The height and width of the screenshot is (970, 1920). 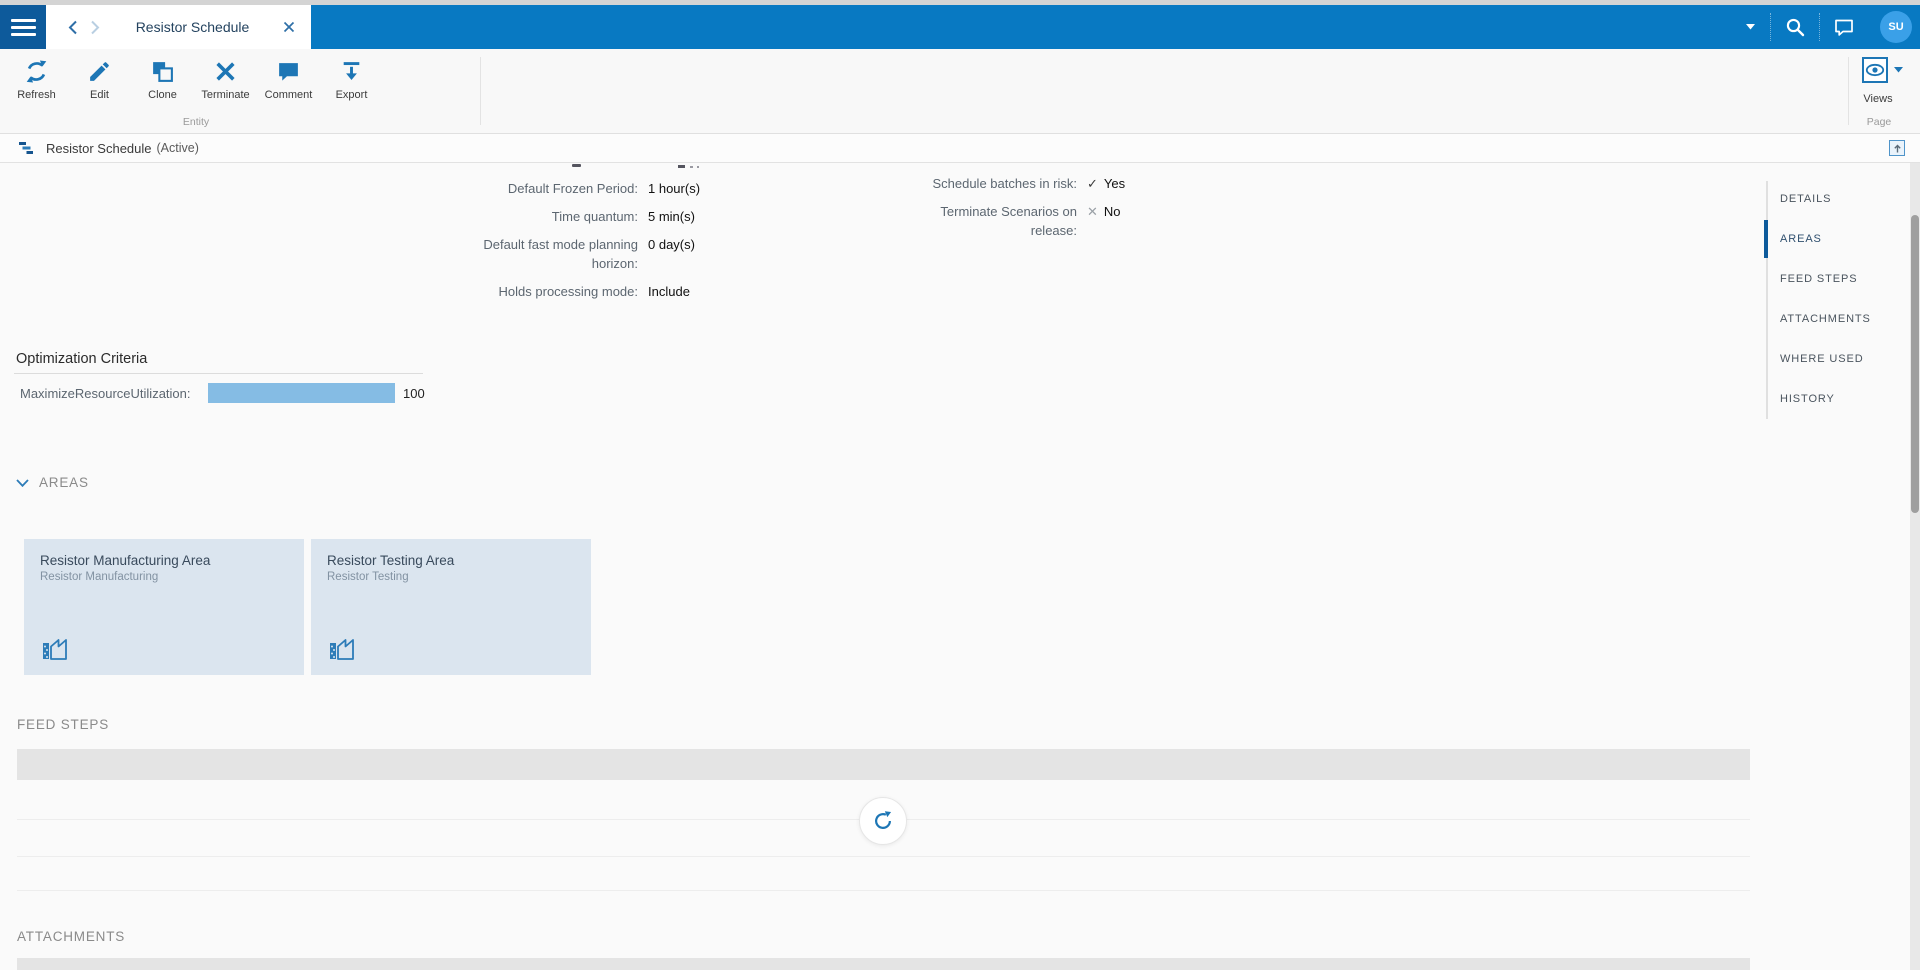 What do you see at coordinates (568, 291) in the screenshot?
I see `field-label: Holds processing mode:` at bounding box center [568, 291].